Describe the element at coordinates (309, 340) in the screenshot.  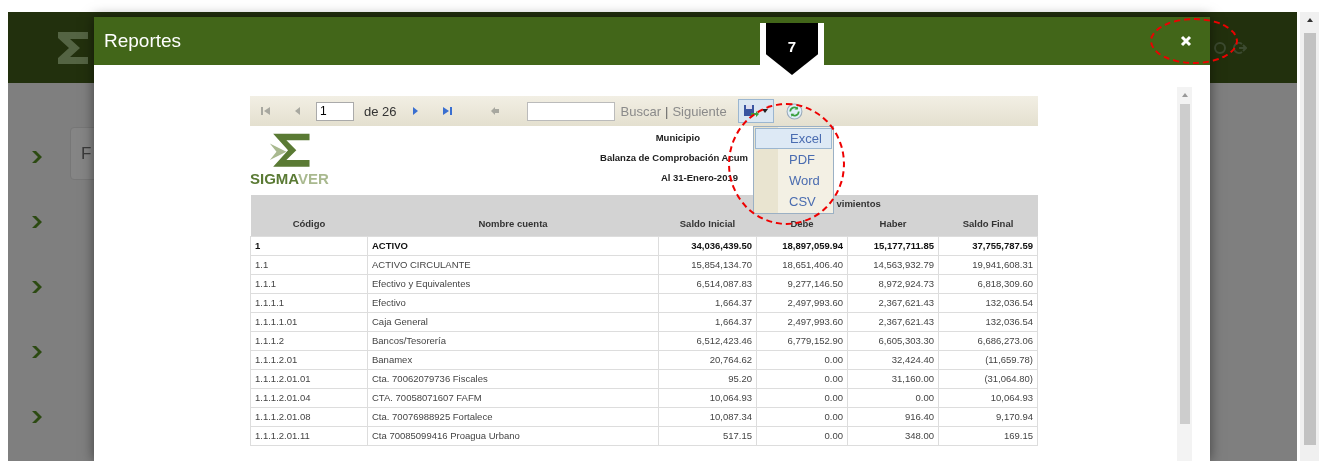
I see `table-cell: 1.1.1.2` at that location.